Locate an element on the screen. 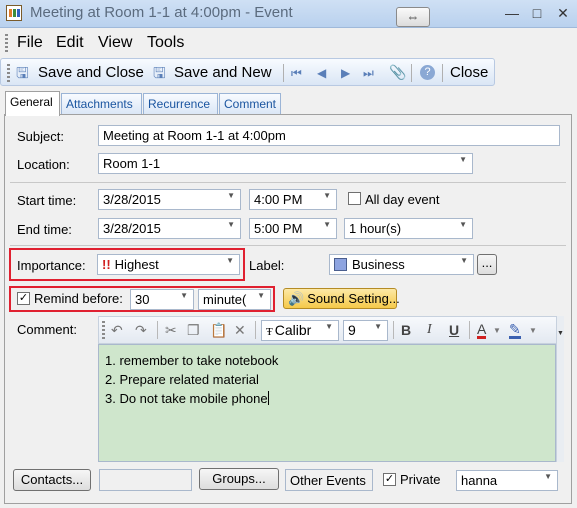  highlight-pen-icon: ✎ is located at coordinates (515, 330).